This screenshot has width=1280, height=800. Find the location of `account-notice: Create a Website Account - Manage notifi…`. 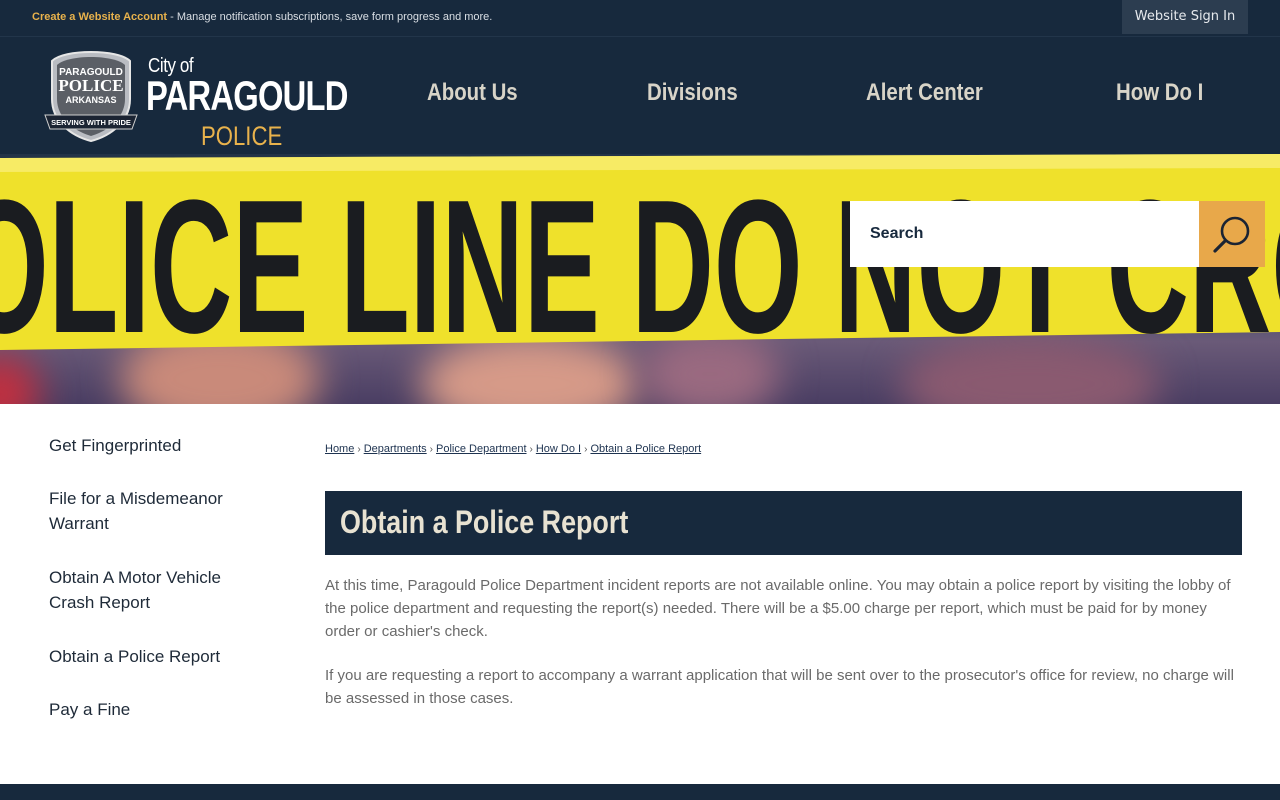

account-notice: Create a Website Account - Manage notifi… is located at coordinates (262, 17).